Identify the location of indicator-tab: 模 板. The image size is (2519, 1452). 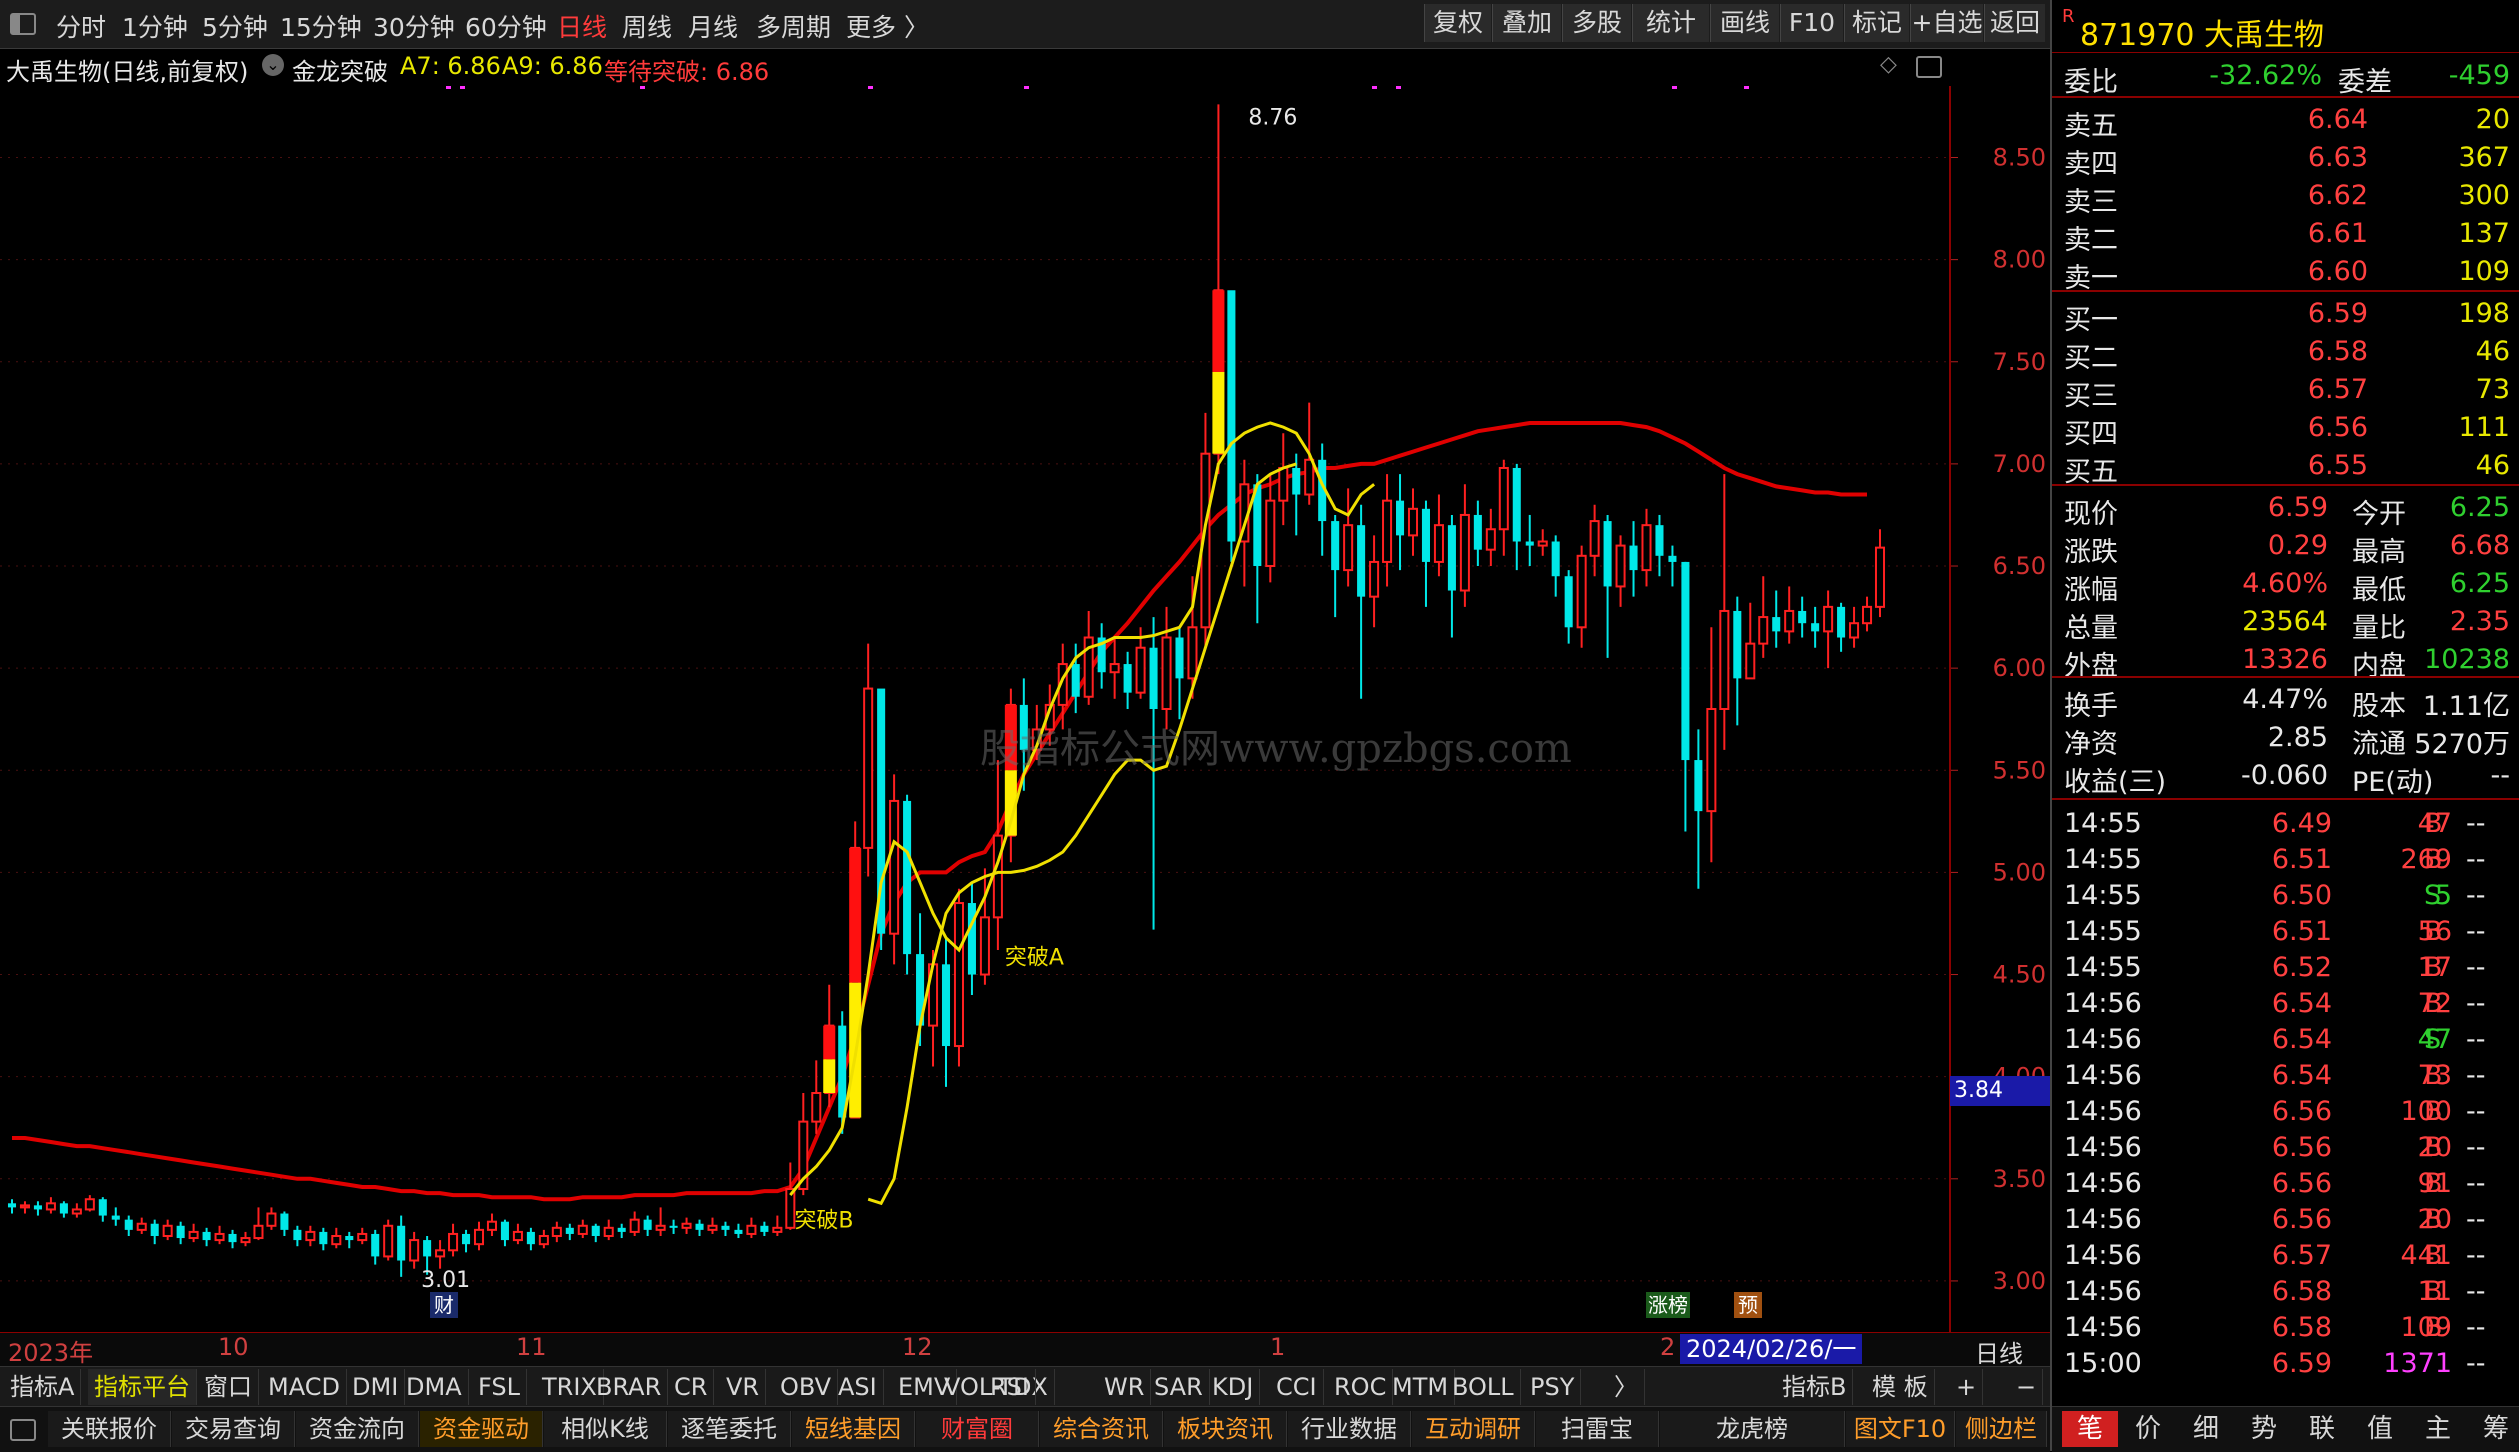
(1900, 1387).